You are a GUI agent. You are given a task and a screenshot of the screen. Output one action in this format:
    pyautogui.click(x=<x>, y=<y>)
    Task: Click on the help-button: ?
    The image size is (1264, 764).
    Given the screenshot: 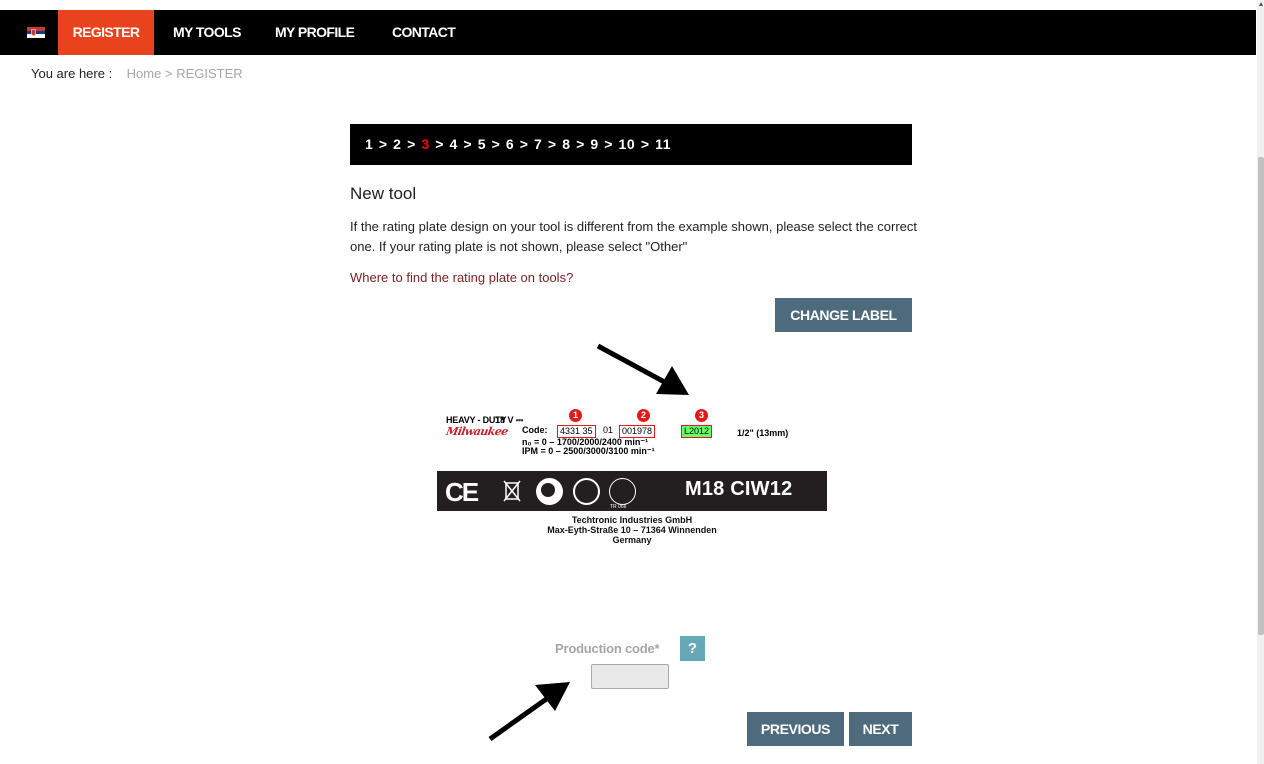 What is the action you would take?
    pyautogui.click(x=692, y=648)
    